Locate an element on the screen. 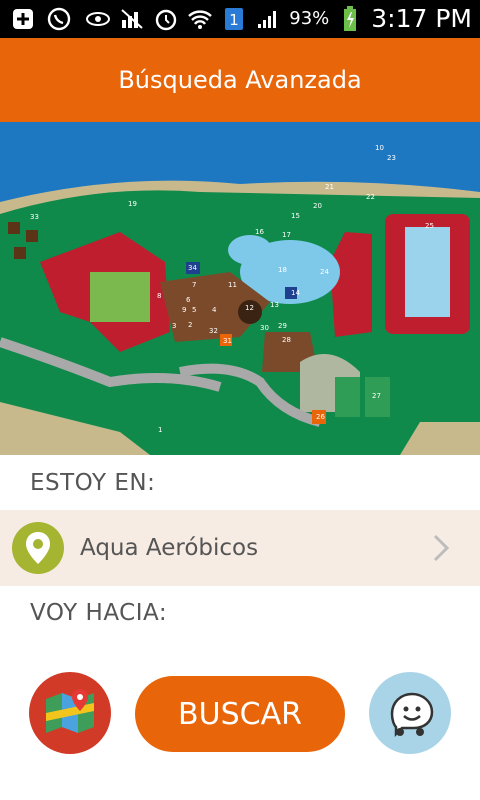 The height and width of the screenshot is (800, 480). svg-text: 12 is located at coordinates (249, 308).